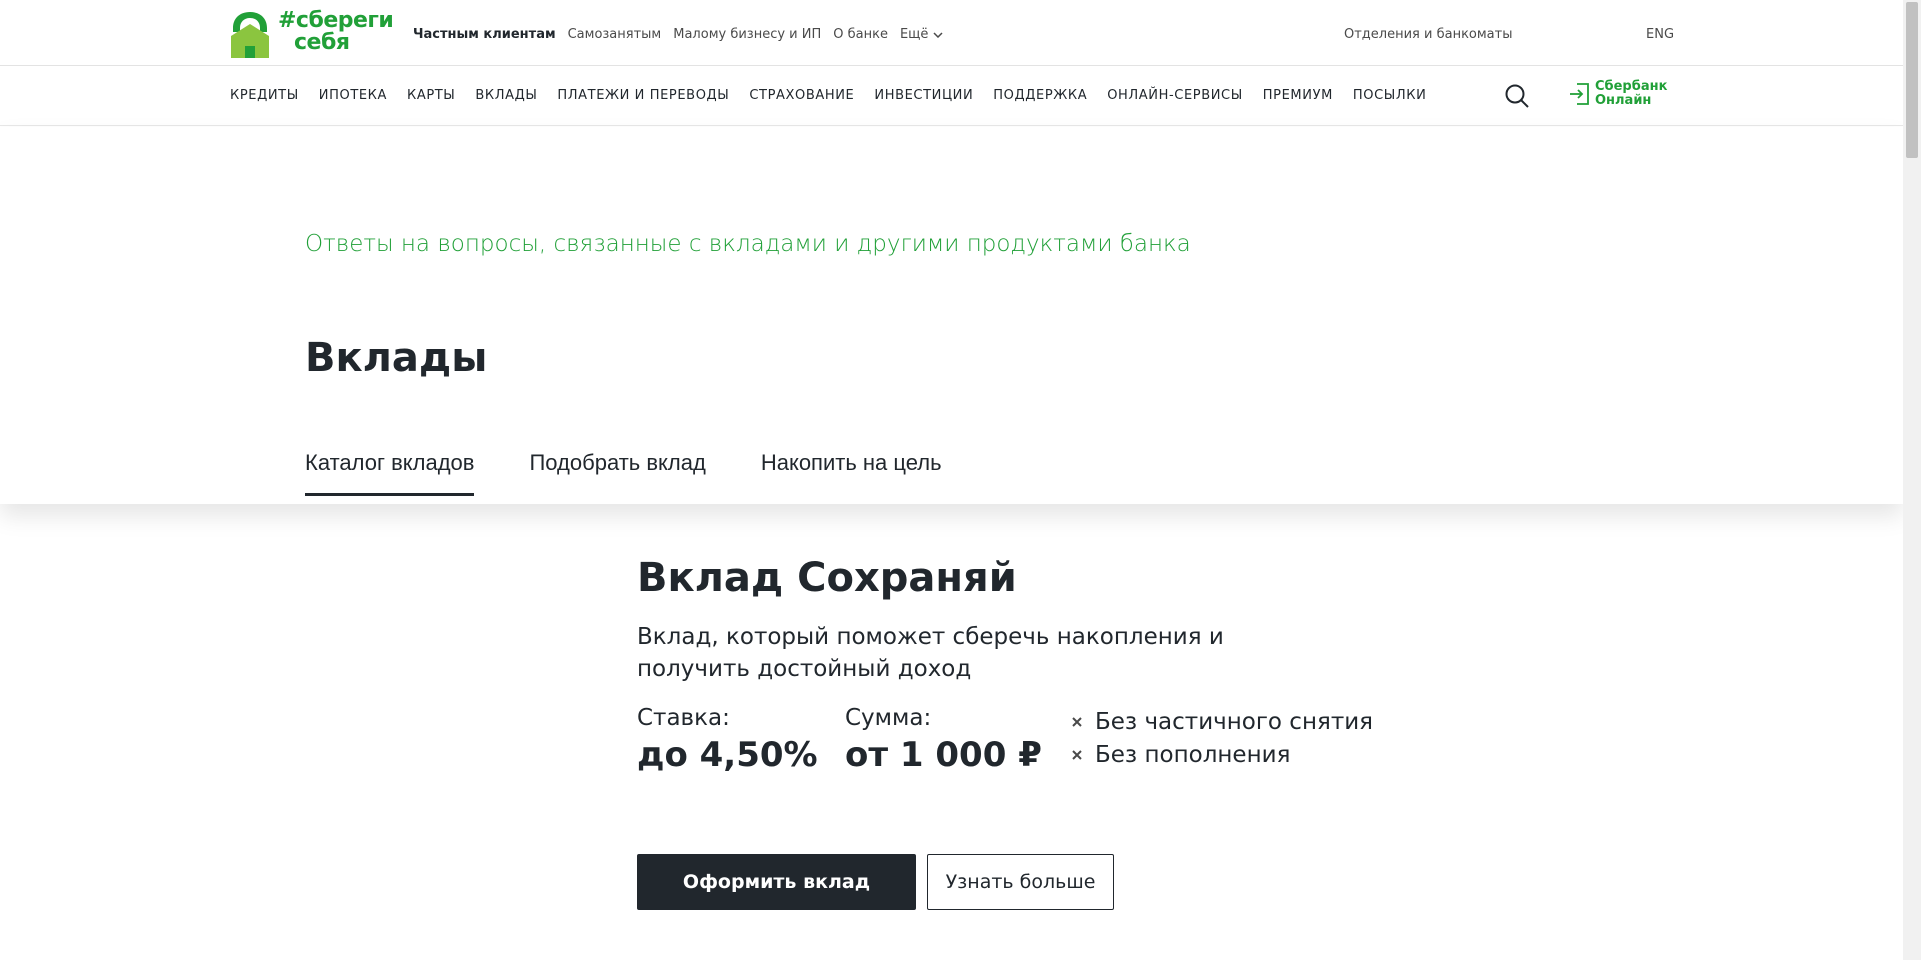 This screenshot has height=960, width=1921. I want to click on page-title: Вклады, so click(396, 358).